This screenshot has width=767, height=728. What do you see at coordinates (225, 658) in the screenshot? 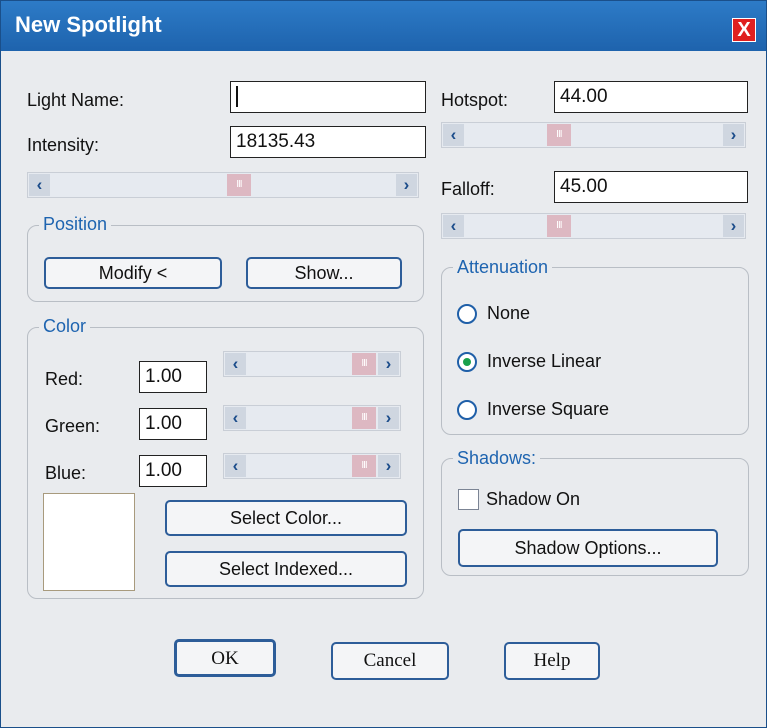
I see `ok-button: OK` at bounding box center [225, 658].